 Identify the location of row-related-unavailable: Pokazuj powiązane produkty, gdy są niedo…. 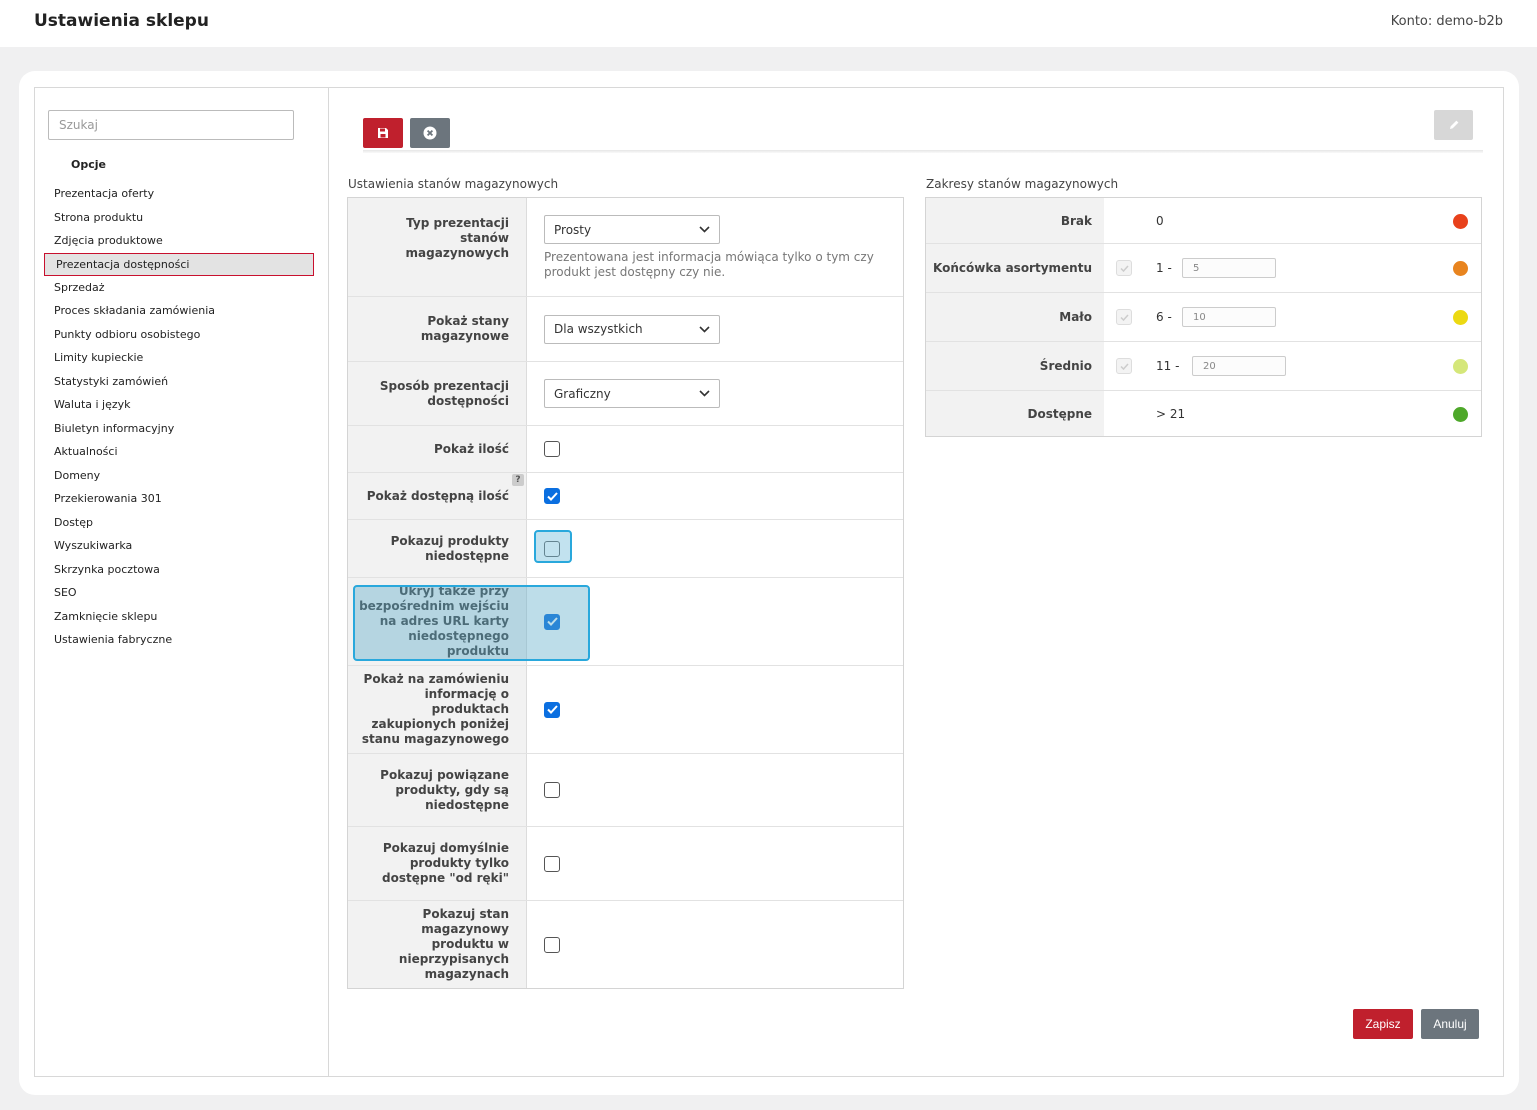
(625, 790).